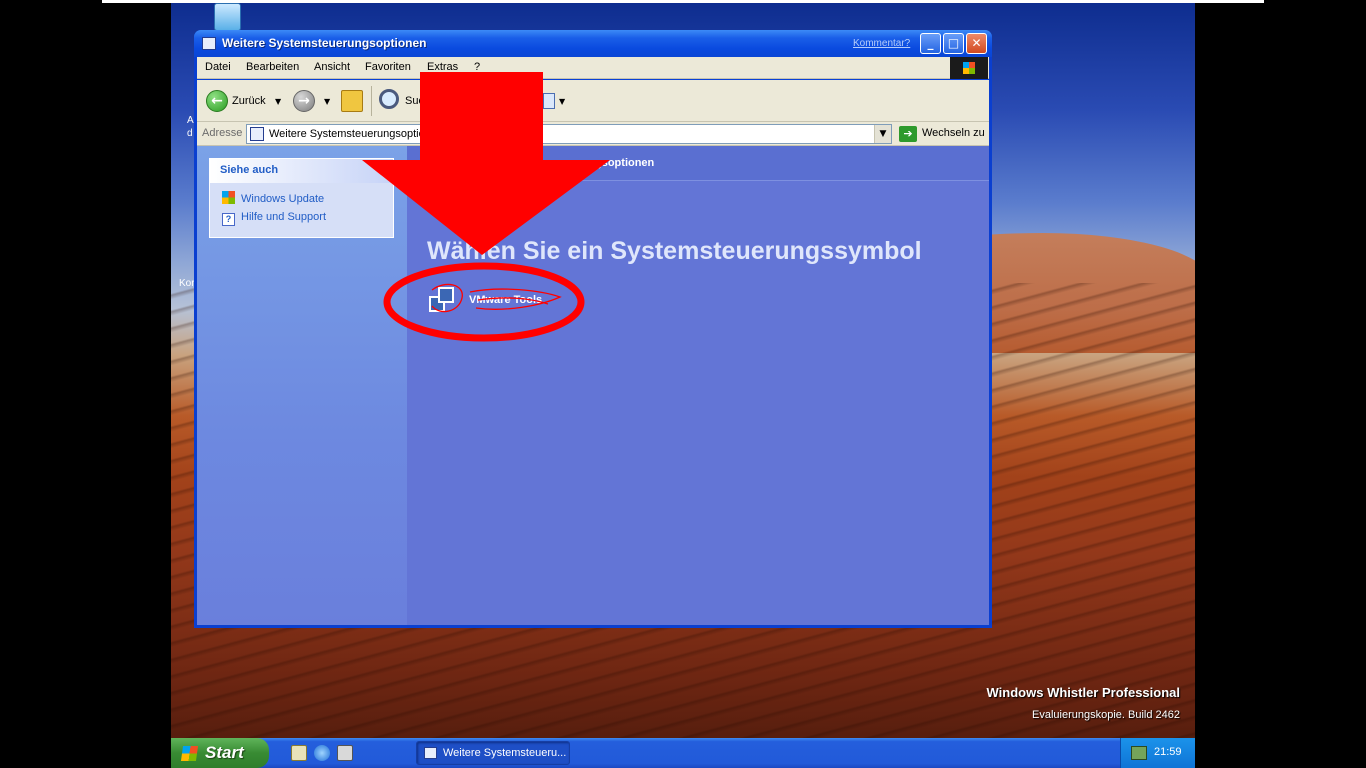 The width and height of the screenshot is (1366, 768). What do you see at coordinates (1106, 715) in the screenshot?
I see `watermark-build: Evaluierungskopie. Build 2462` at bounding box center [1106, 715].